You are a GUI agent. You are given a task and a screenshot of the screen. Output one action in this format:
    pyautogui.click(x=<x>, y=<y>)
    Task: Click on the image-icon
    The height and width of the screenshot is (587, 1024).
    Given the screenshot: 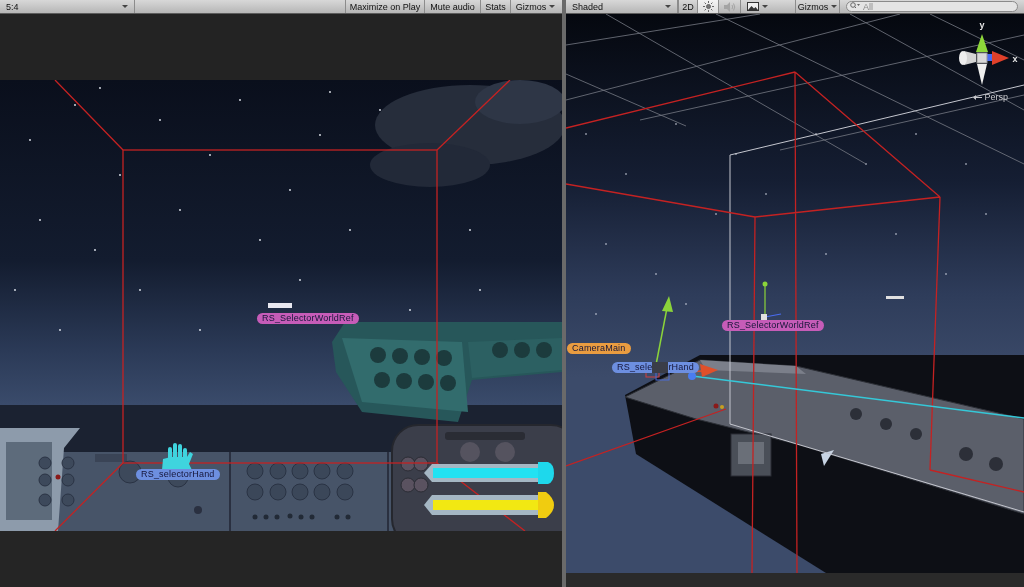 What is the action you would take?
    pyautogui.click(x=752, y=6)
    